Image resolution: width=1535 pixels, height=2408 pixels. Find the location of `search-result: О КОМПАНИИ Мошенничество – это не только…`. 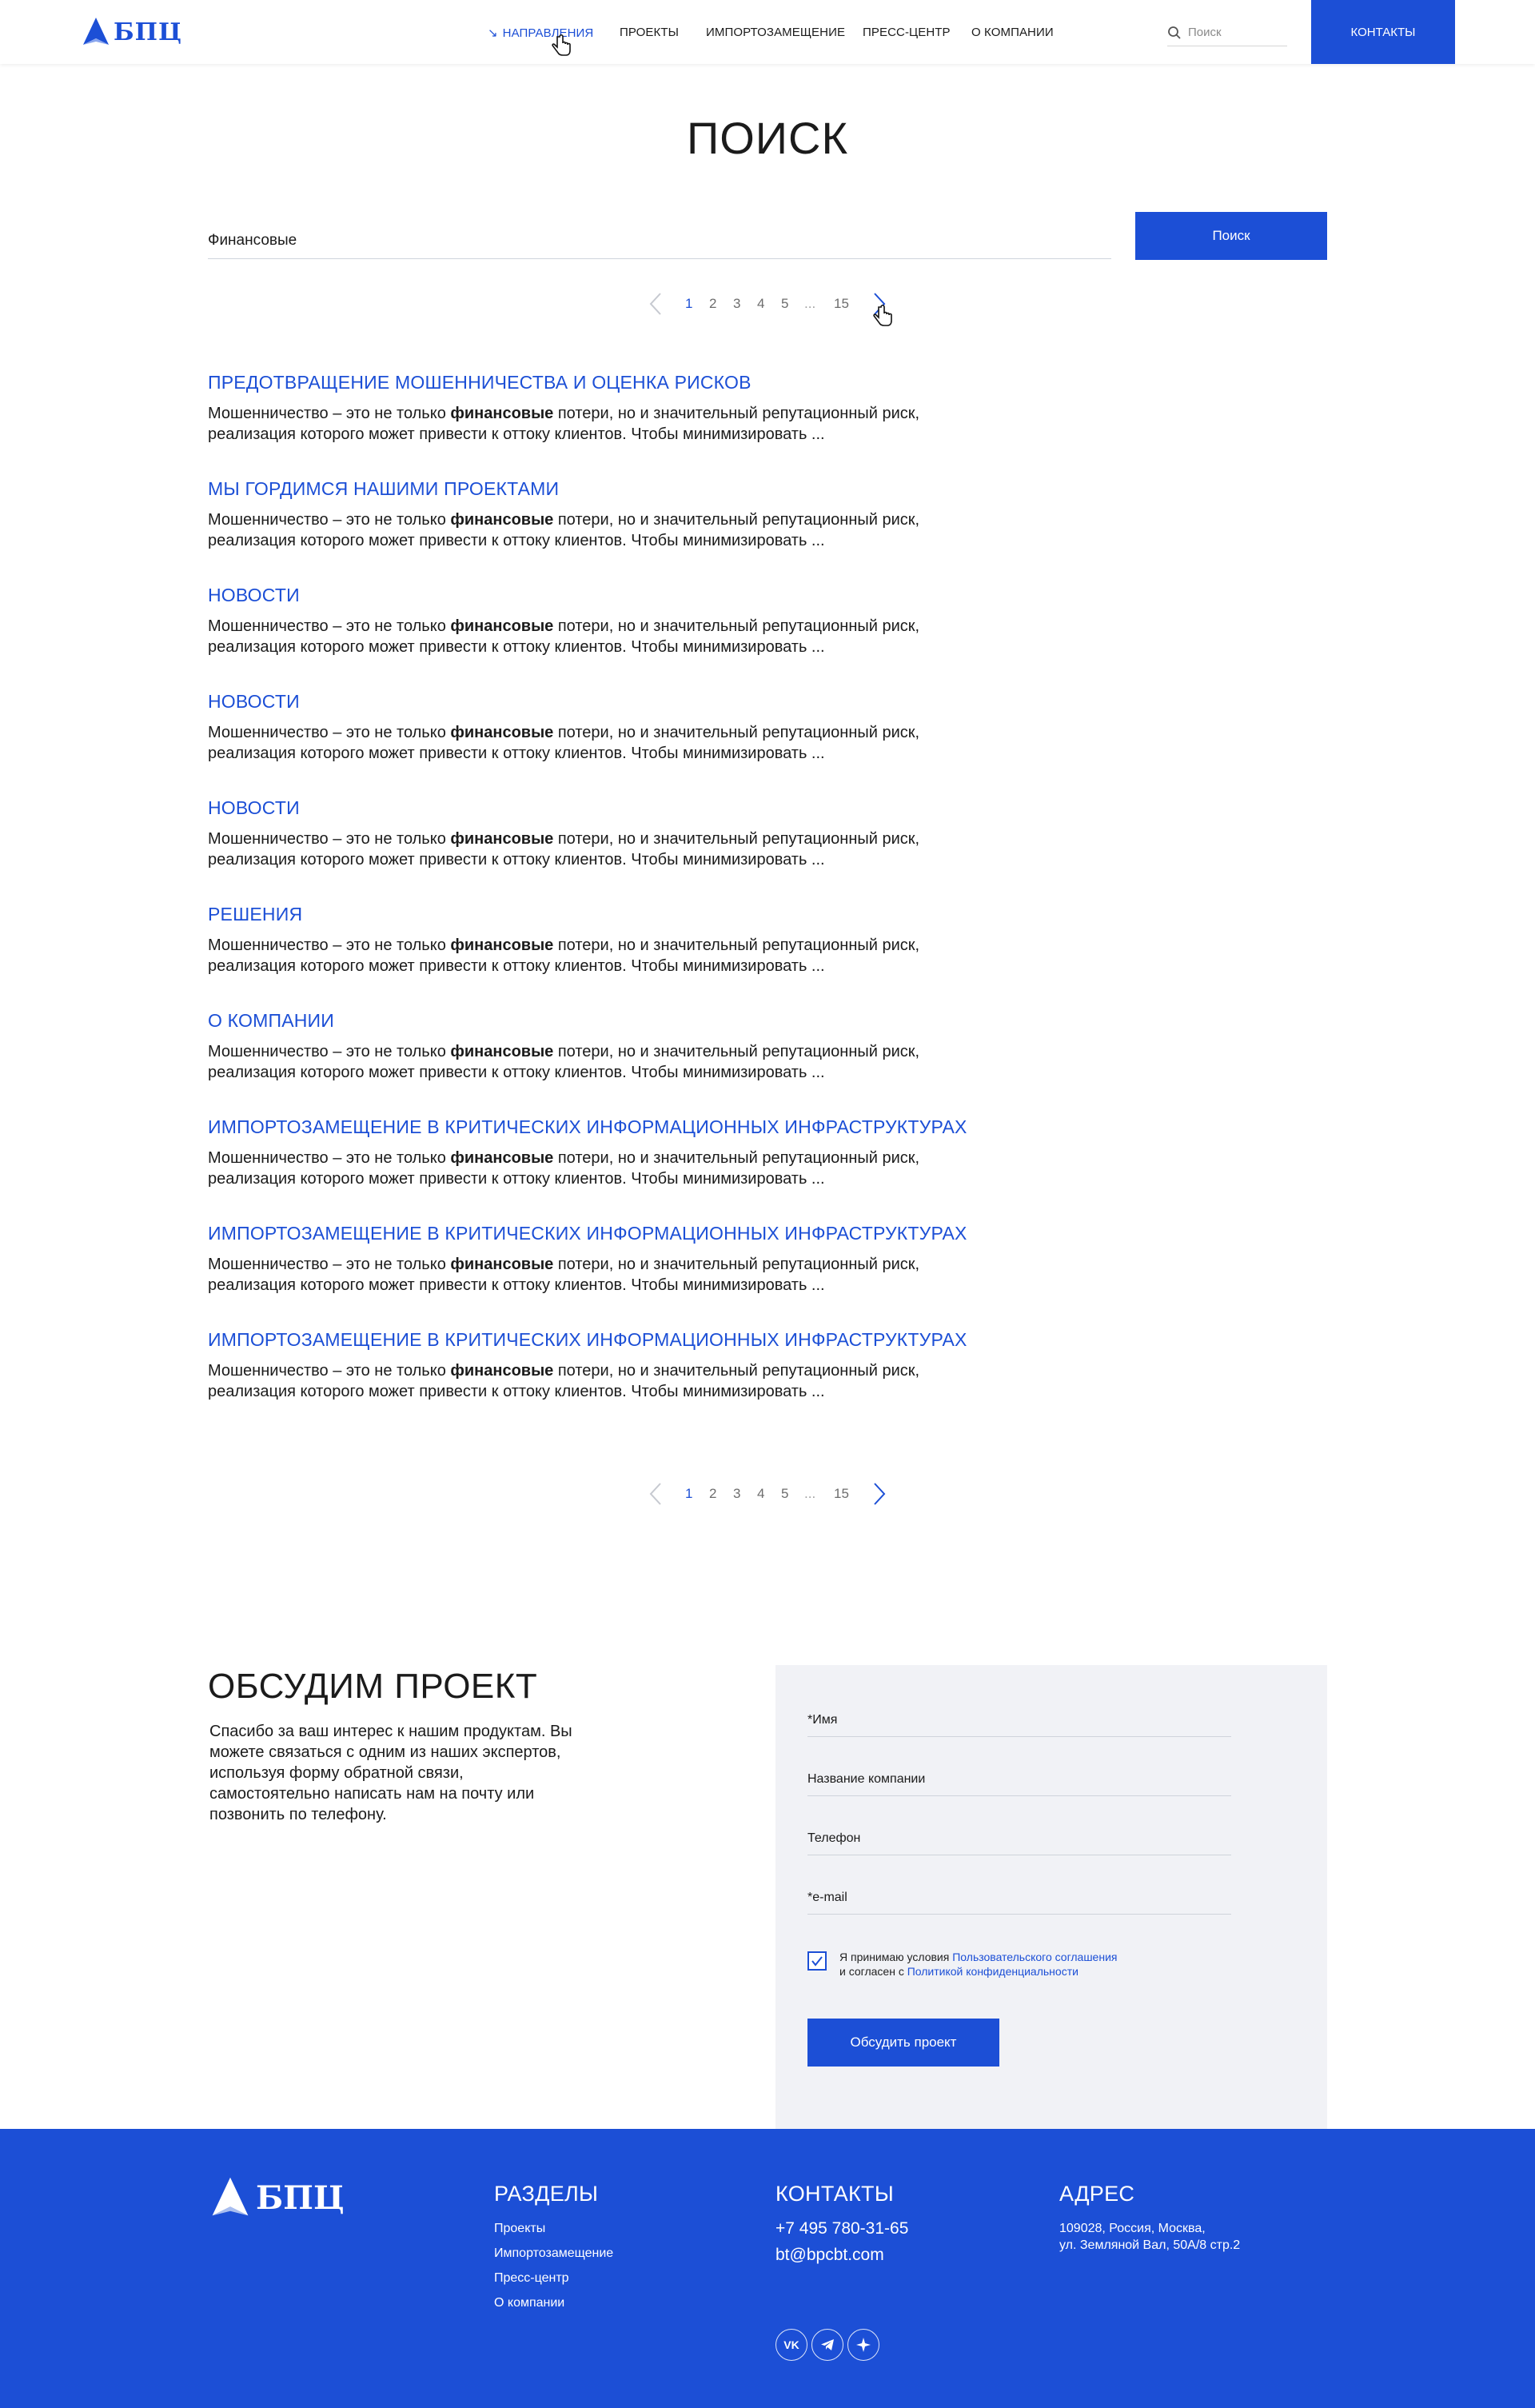

search-result: О КОМПАНИИ Мошенничество – это не только… is located at coordinates (607, 1046).